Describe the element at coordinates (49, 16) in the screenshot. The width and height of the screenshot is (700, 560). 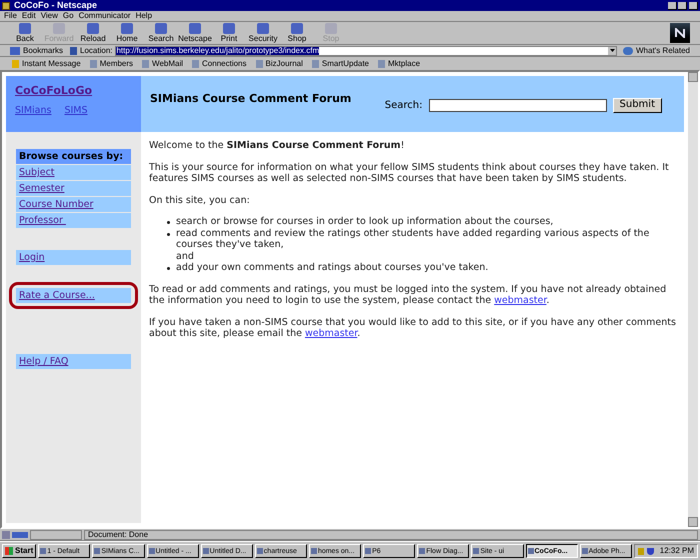
I see `menu-item: View` at that location.